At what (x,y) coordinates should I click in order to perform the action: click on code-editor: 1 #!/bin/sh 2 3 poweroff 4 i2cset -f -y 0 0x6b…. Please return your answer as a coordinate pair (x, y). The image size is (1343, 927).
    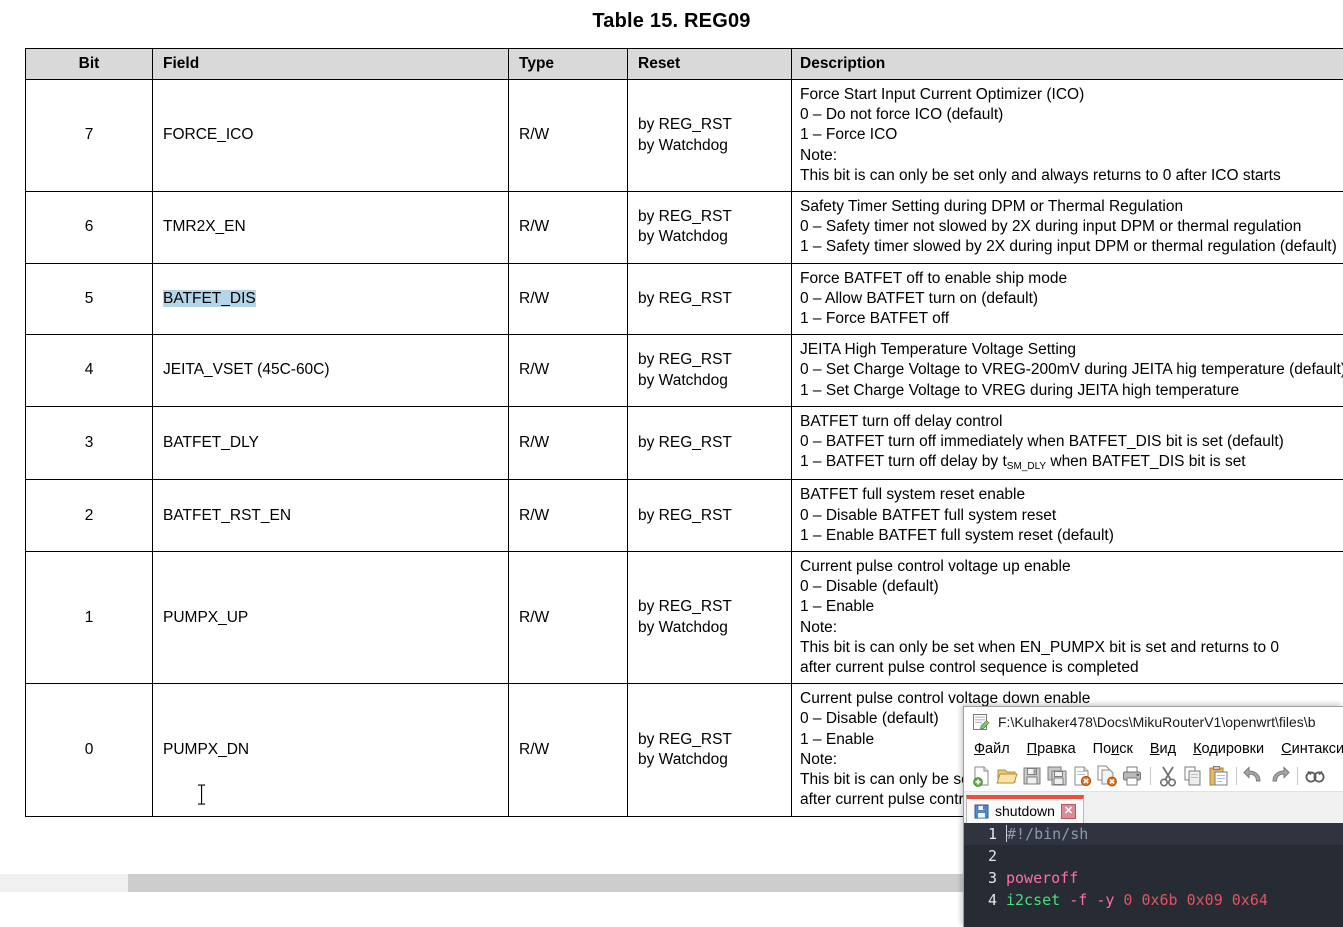
    Looking at the image, I should click on (1153, 875).